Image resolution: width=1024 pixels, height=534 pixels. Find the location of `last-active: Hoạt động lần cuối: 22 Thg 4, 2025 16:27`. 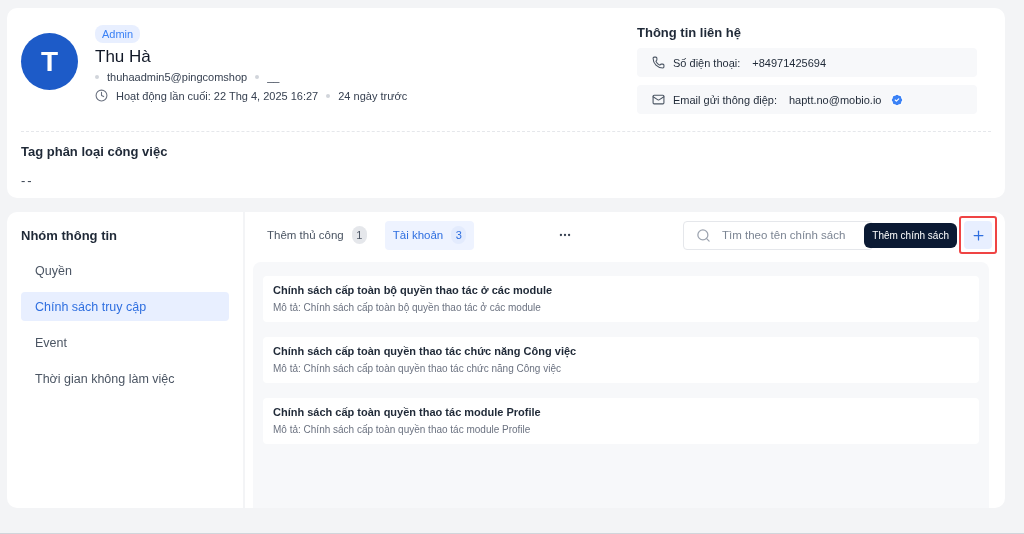

last-active: Hoạt động lần cuối: 22 Thg 4, 2025 16:27 is located at coordinates (217, 95).